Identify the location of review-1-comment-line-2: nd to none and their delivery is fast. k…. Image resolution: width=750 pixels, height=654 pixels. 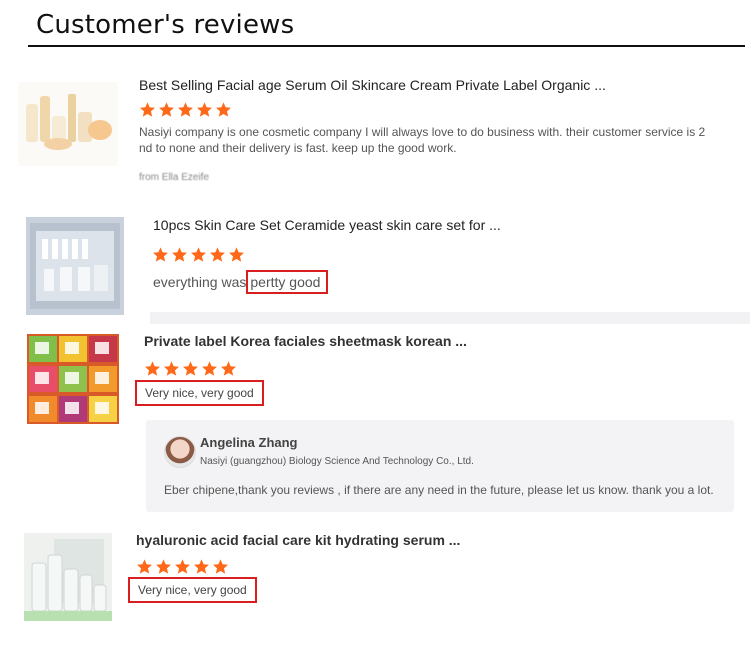
(298, 148).